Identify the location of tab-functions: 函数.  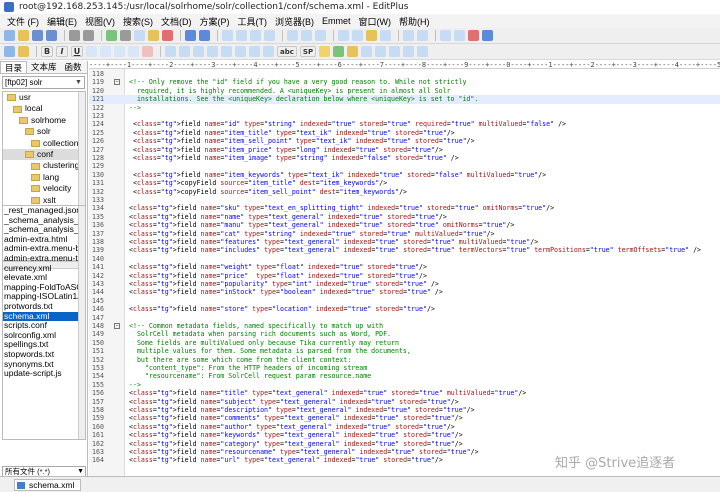
(73, 67).